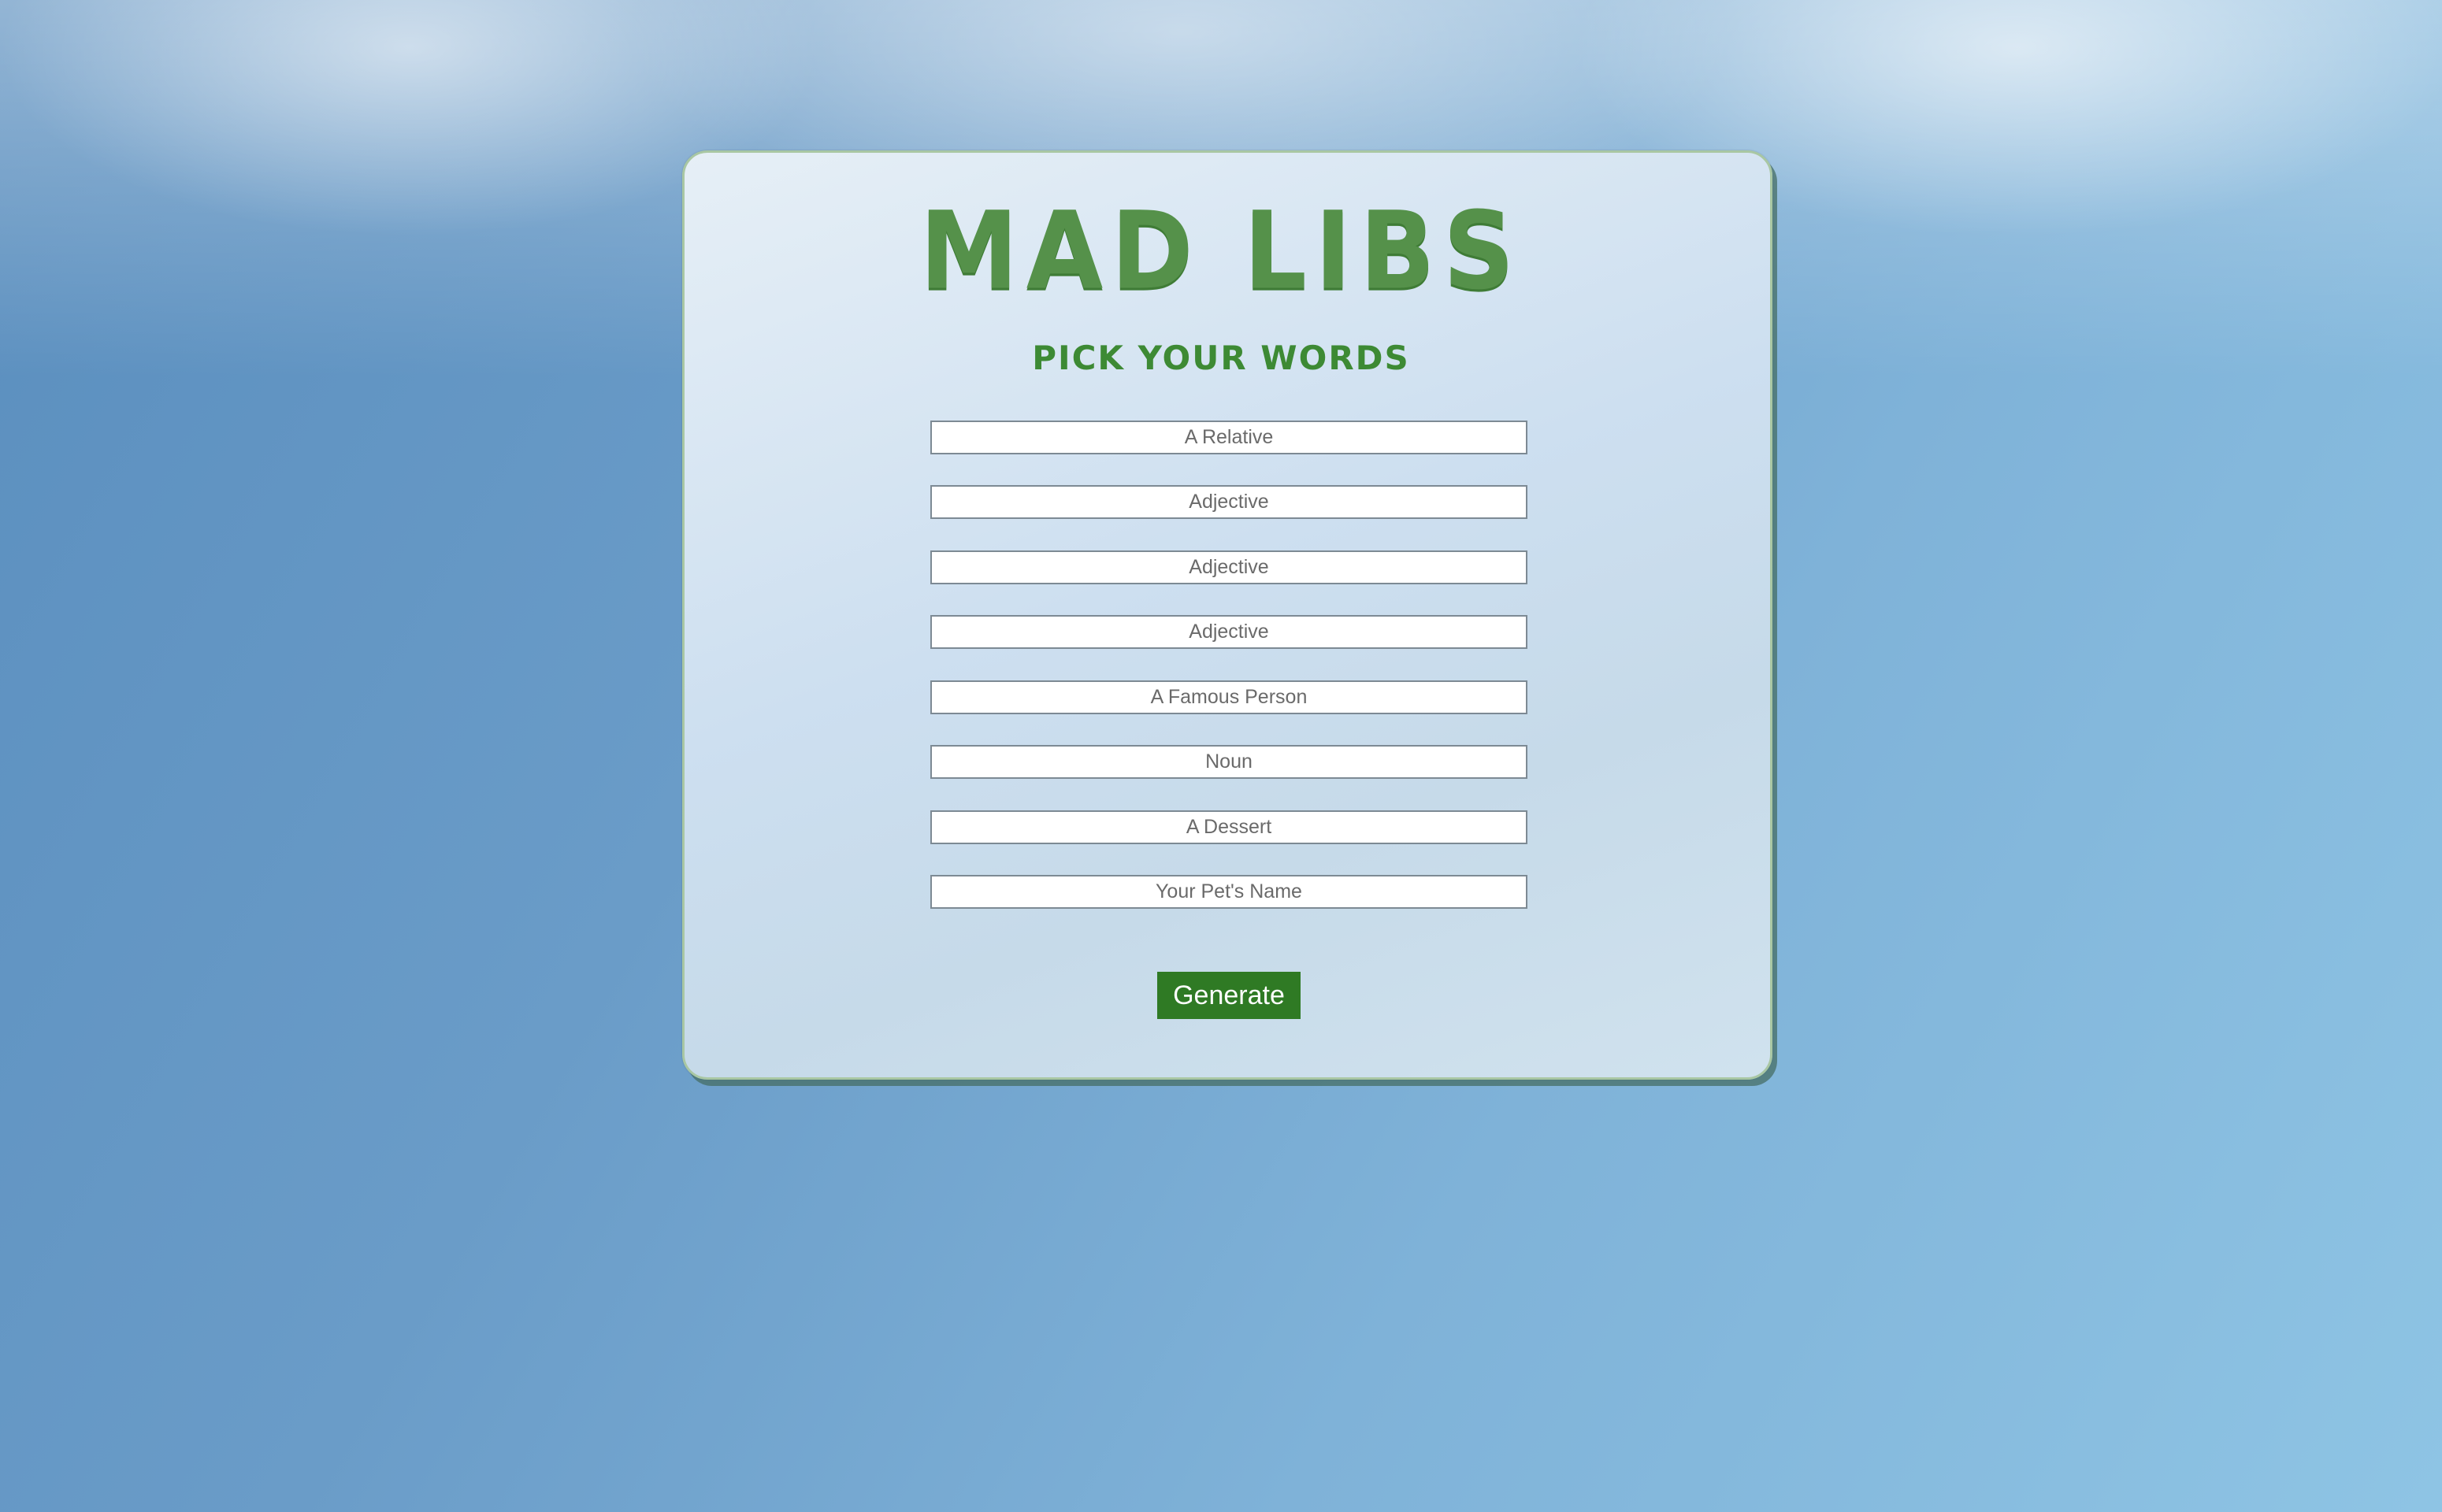 The width and height of the screenshot is (2442, 1512). What do you see at coordinates (1221, 250) in the screenshot?
I see `page-title: MAD LIBS` at bounding box center [1221, 250].